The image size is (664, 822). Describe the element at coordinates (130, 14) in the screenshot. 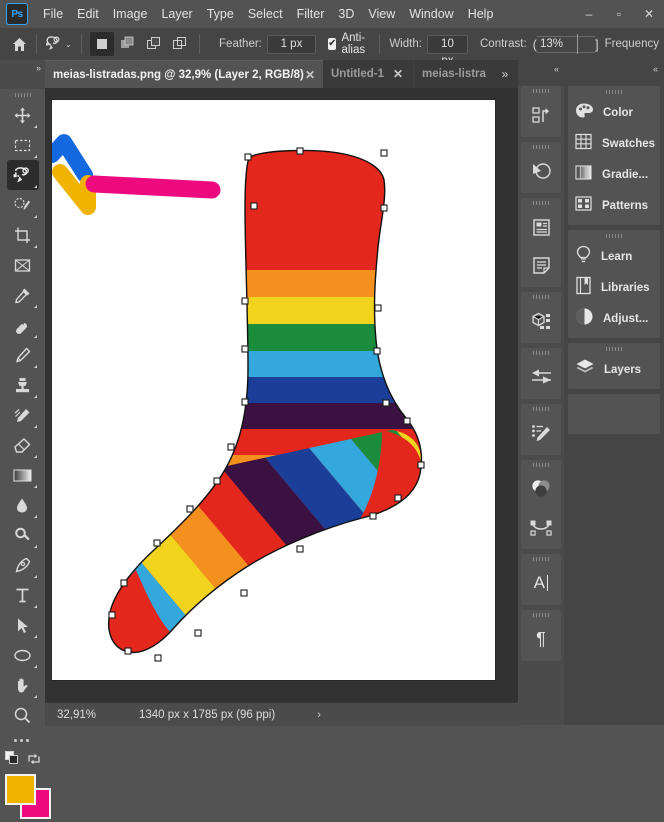

I see `menu-image: Image` at that location.